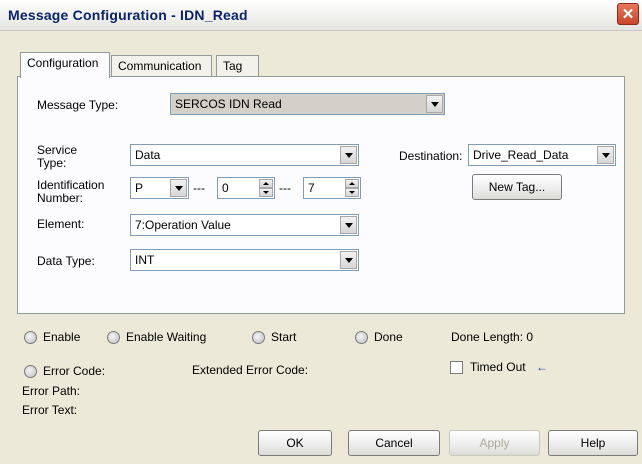 Image resolution: width=642 pixels, height=464 pixels. I want to click on arrow-left-icon: ←, so click(542, 367).